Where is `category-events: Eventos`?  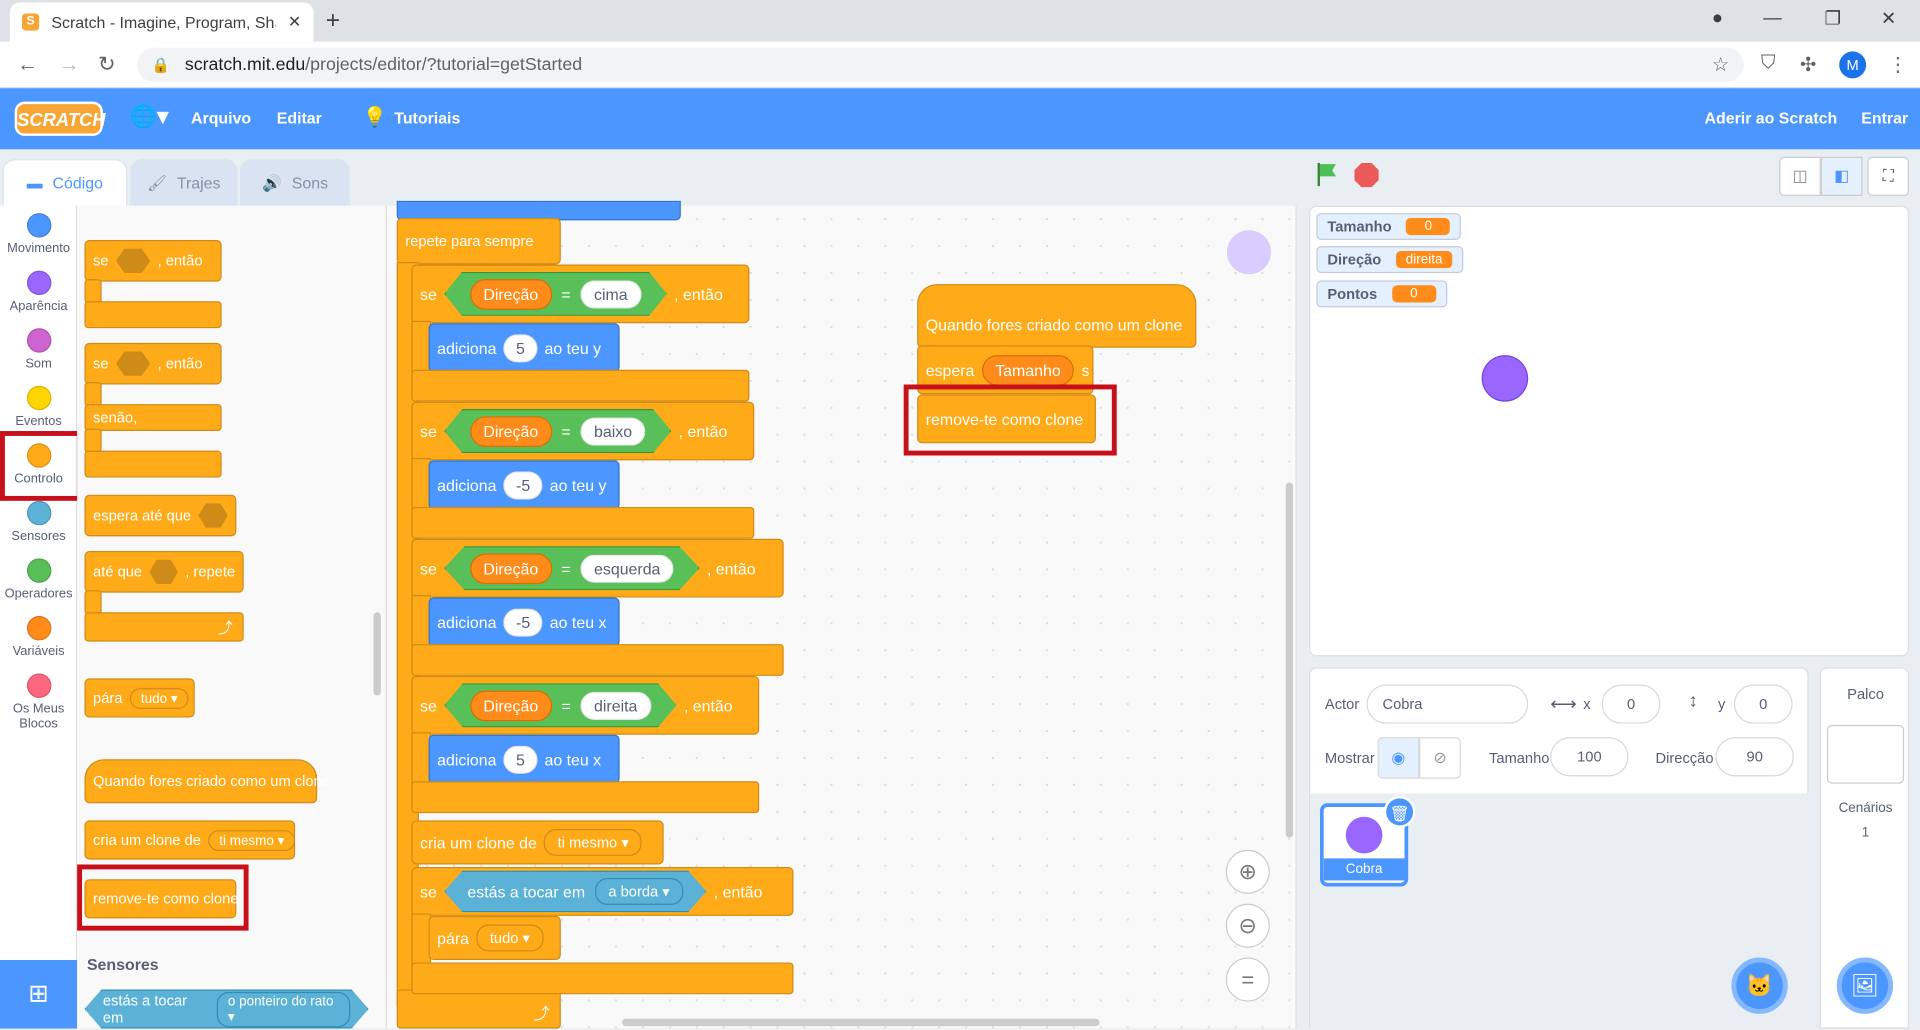 category-events: Eventos is located at coordinates (38, 407).